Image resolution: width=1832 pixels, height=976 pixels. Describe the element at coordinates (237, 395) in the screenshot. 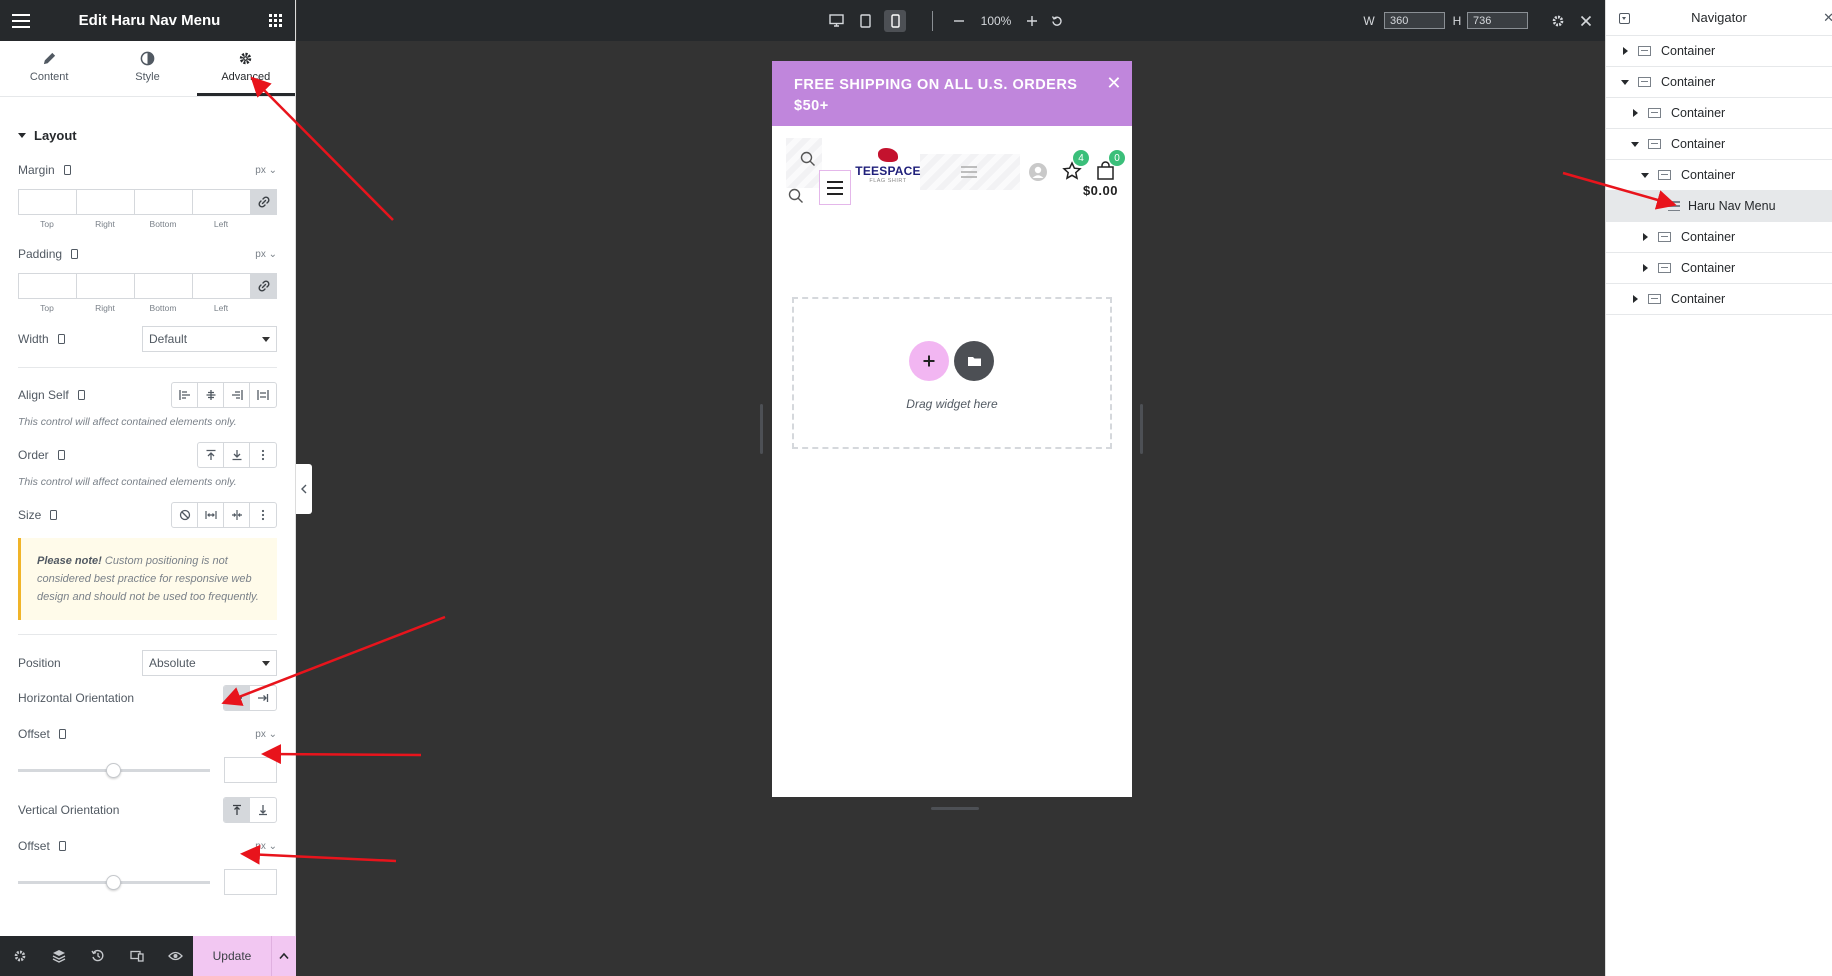

I see `align-end-button` at that location.